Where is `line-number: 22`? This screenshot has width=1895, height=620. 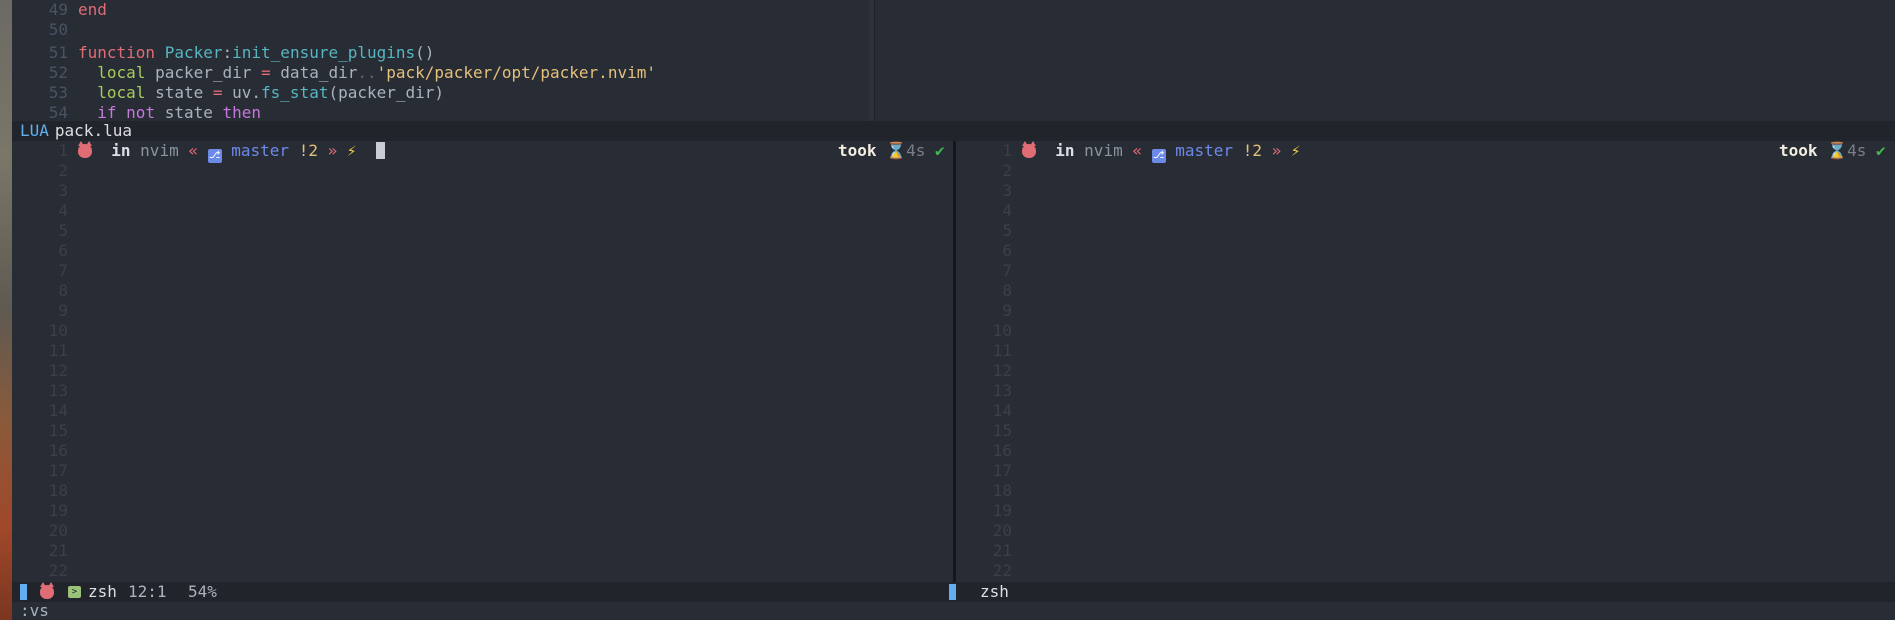
line-number: 22 is located at coordinates (1002, 570).